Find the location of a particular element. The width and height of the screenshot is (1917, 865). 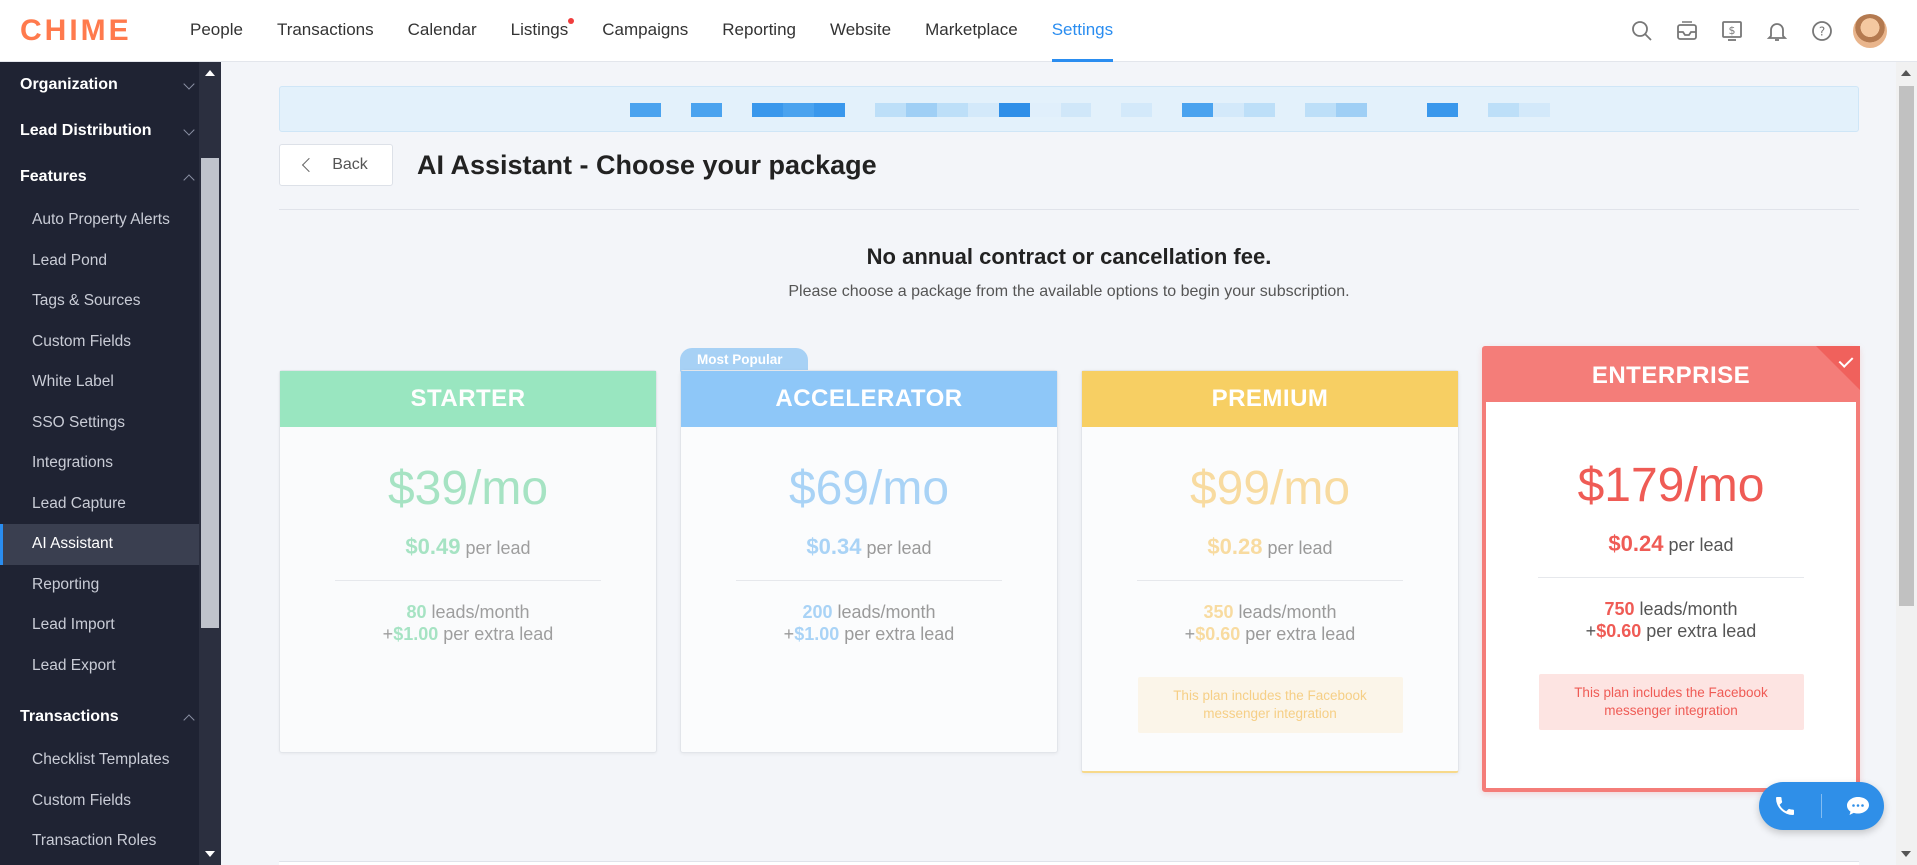

sidebar-item-ai-assistant: AI Assistant is located at coordinates (110, 544).